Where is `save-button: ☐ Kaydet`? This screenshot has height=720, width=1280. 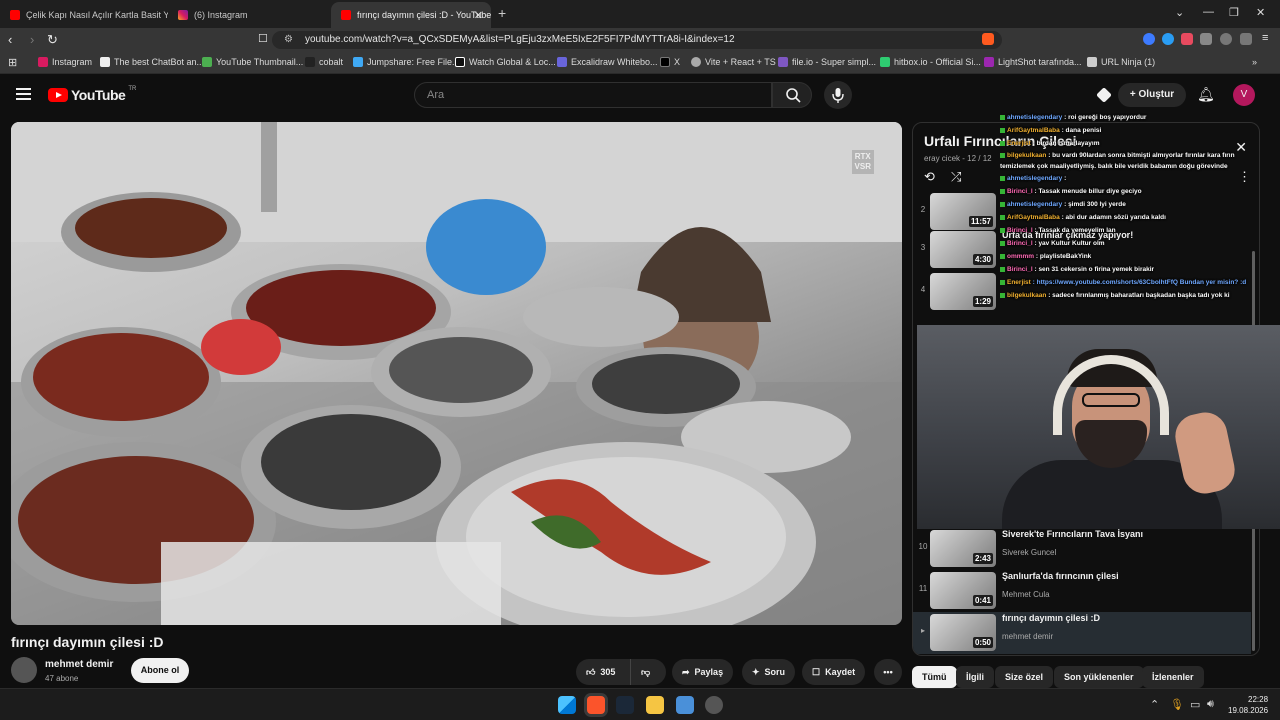 save-button: ☐ Kaydet is located at coordinates (834, 672).